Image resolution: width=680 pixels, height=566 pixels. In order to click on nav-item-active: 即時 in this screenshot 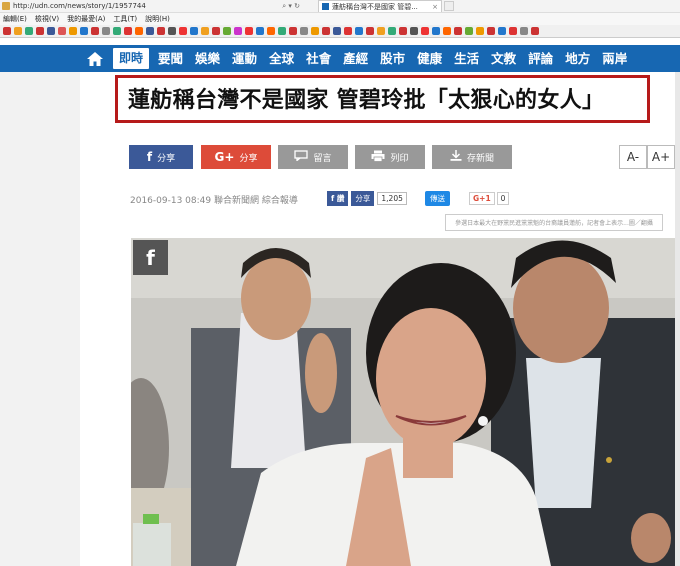, I will do `click(131, 58)`.